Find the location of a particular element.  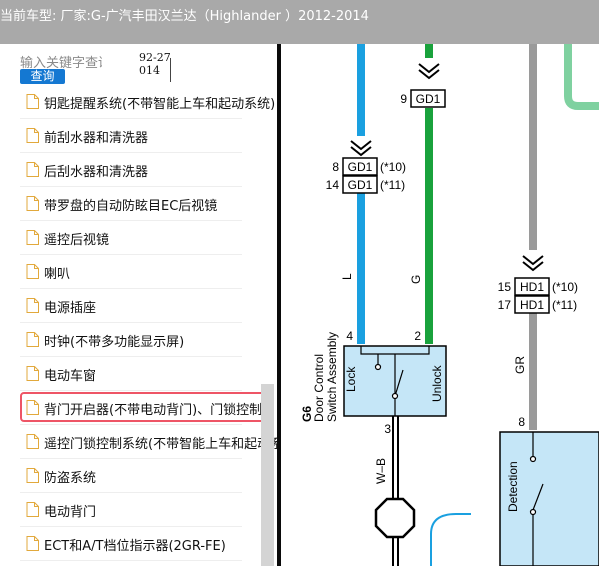

title-bar: 当前车型: 厂家:G-广汽丰田汉兰达（Highlander ）2012-2014 is located at coordinates (299, 22).